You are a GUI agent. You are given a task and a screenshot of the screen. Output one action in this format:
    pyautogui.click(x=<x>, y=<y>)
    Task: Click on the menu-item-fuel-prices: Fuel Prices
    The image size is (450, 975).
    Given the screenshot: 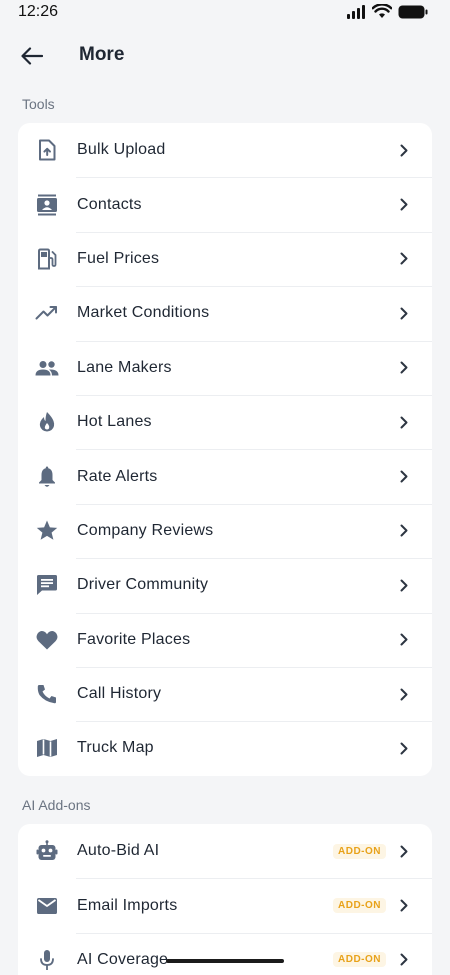 What is the action you would take?
    pyautogui.click(x=225, y=258)
    